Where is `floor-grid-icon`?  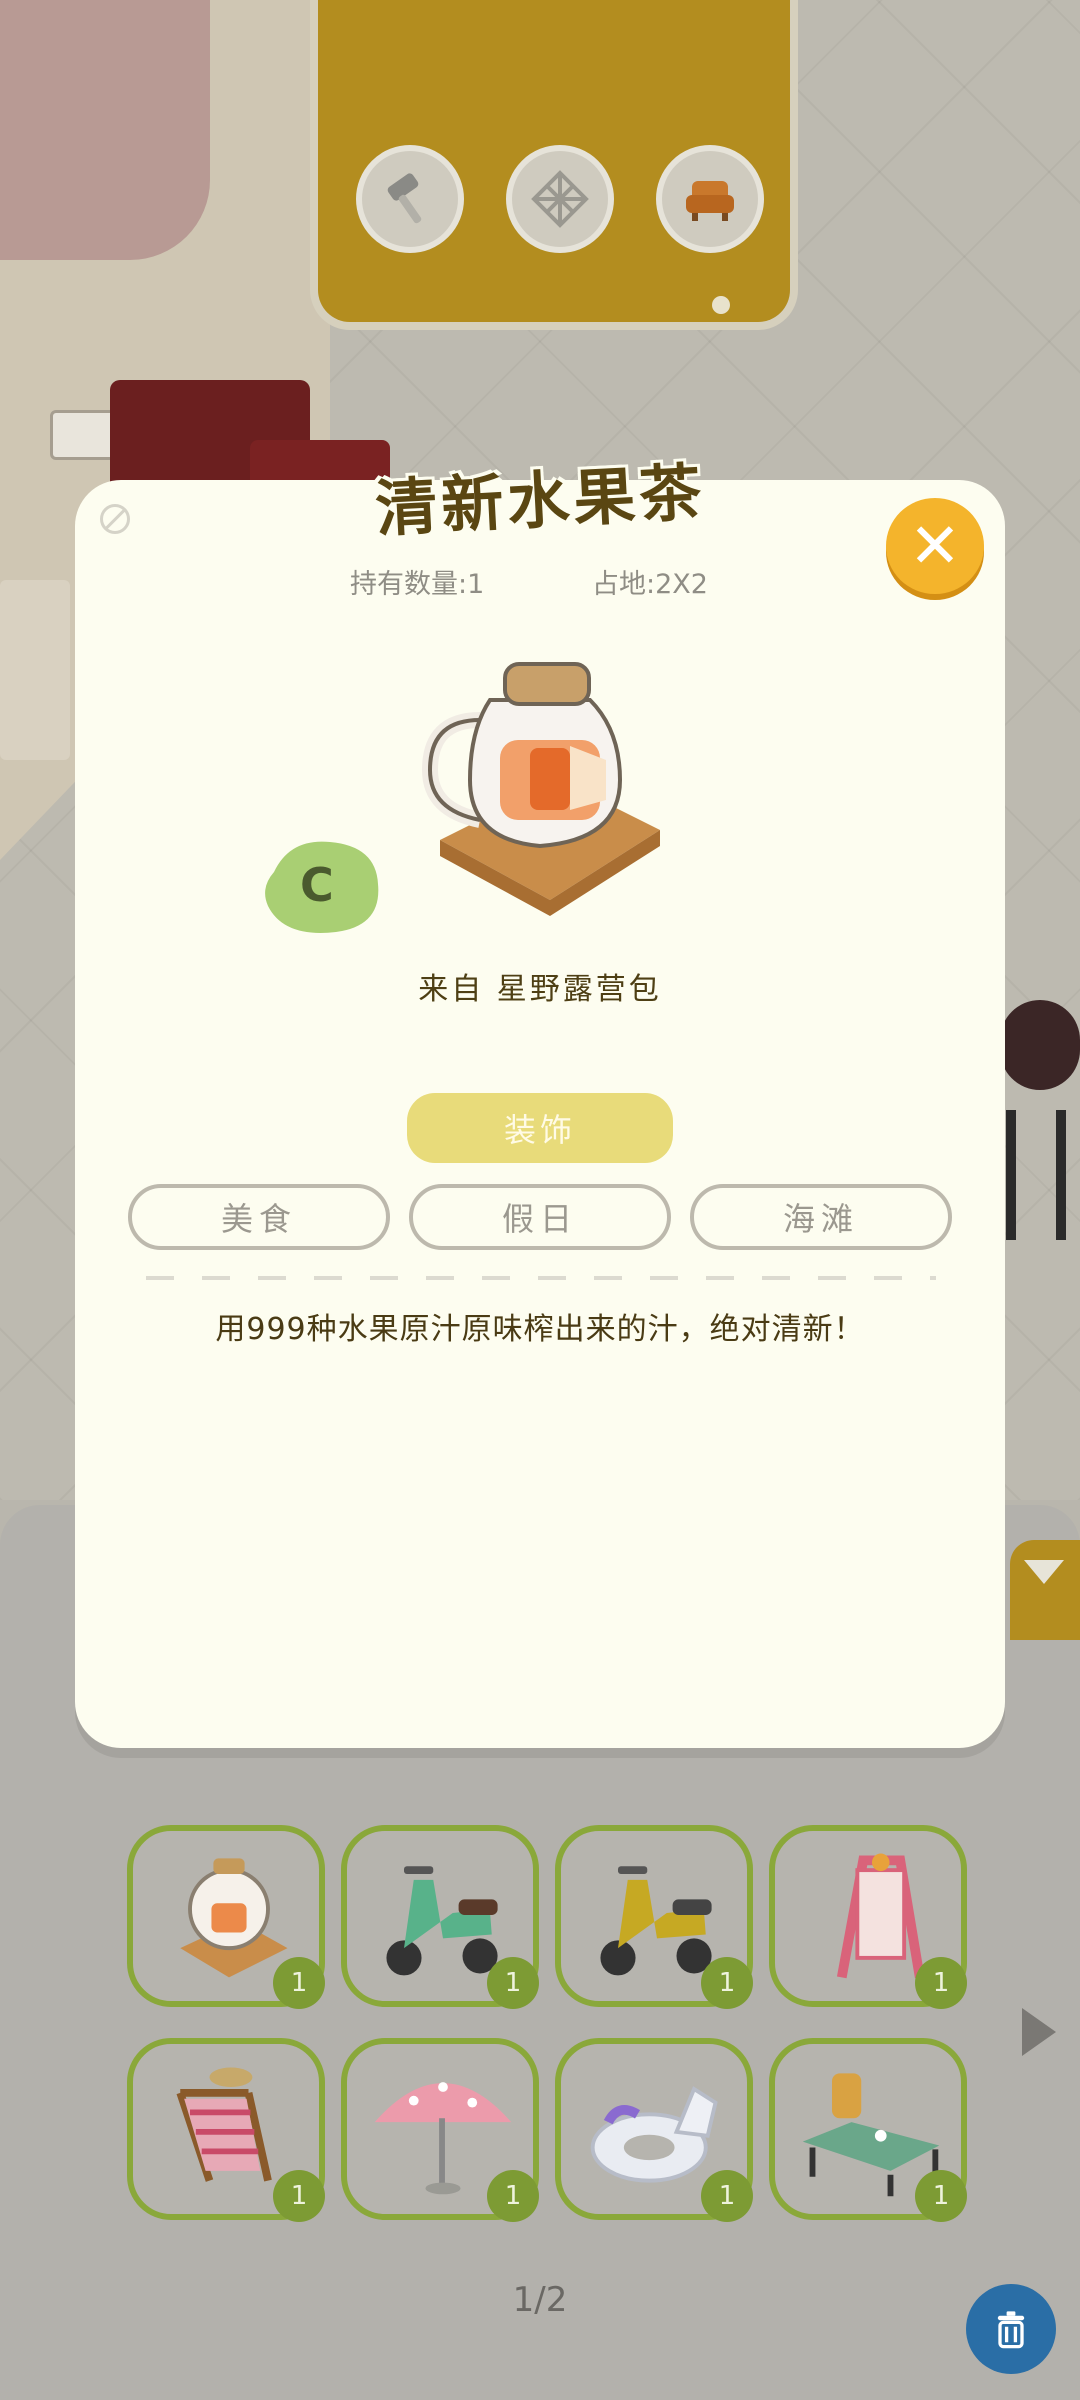 floor-grid-icon is located at coordinates (560, 199).